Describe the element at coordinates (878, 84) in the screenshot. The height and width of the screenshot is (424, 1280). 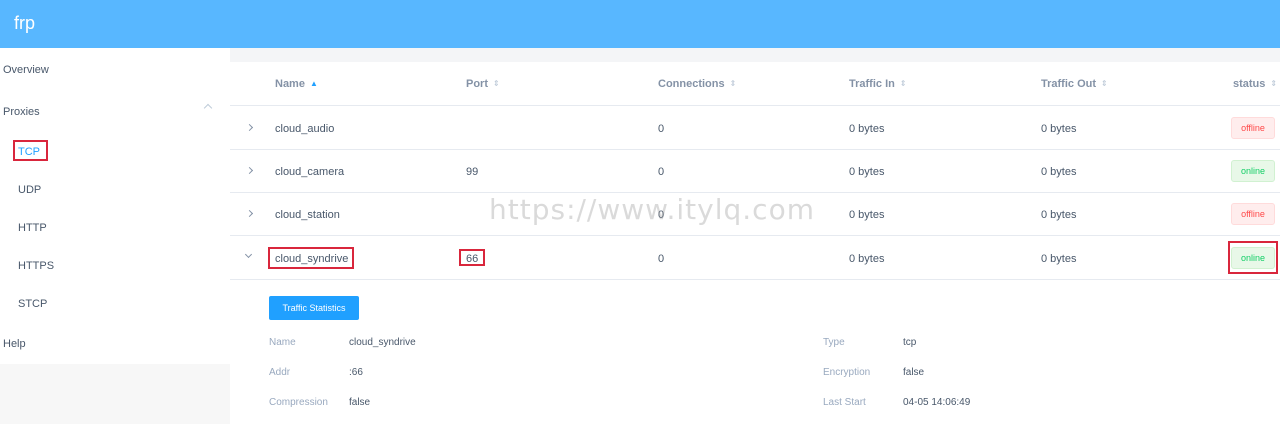
I see `column-header-traffic-in: Traffic In ⇕` at that location.